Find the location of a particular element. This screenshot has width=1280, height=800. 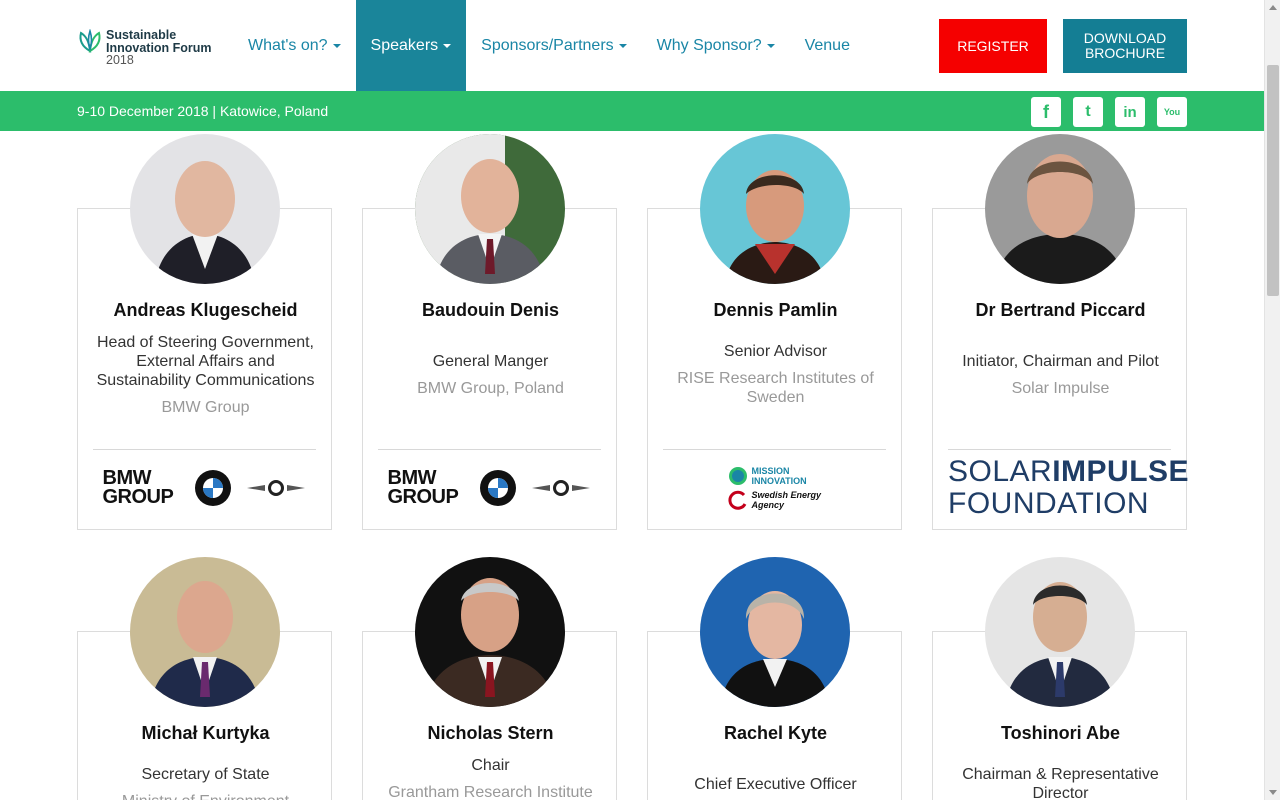

solar-impulse-foundation-logo: SOLARIMPULSE FOUNDATION is located at coordinates (1069, 487).